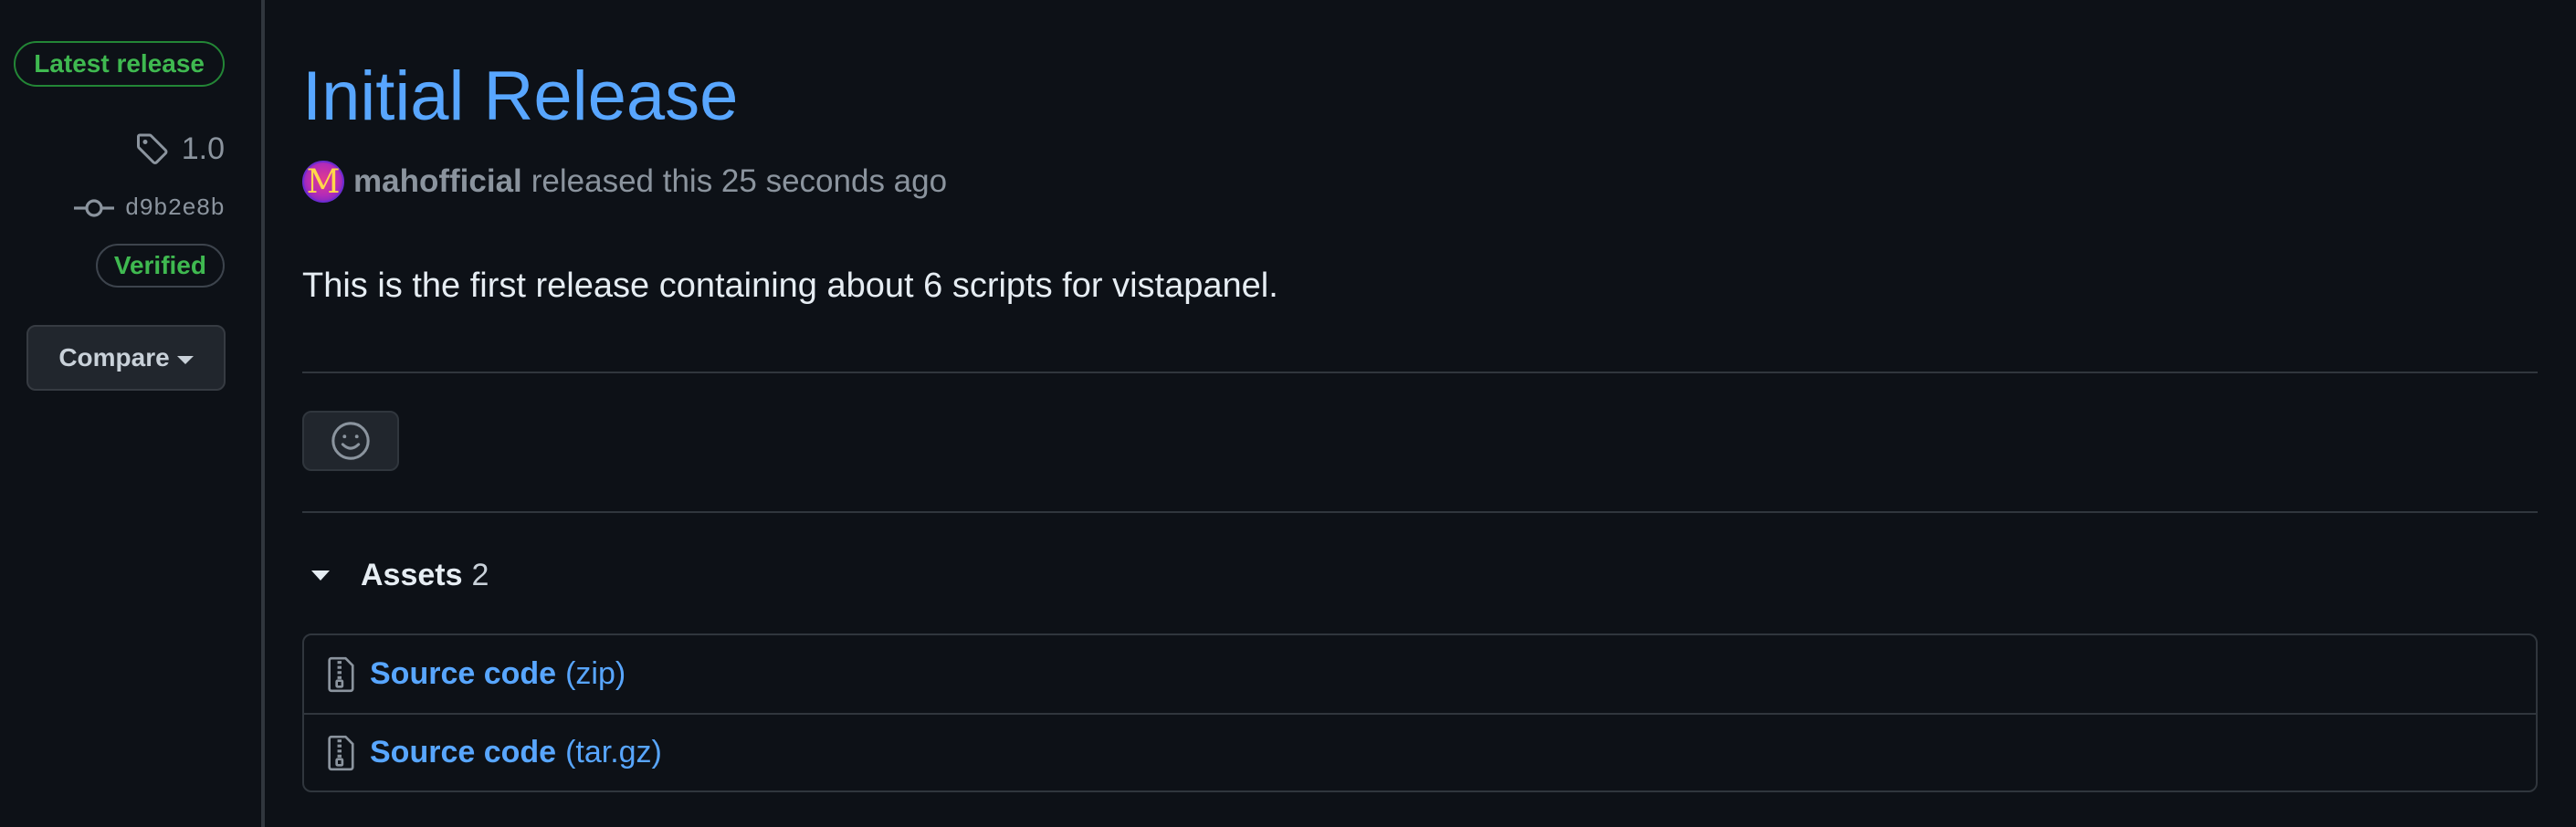 Image resolution: width=2576 pixels, height=827 pixels. Describe the element at coordinates (1420, 751) in the screenshot. I see `list-item: Source code (tar.gz)` at that location.